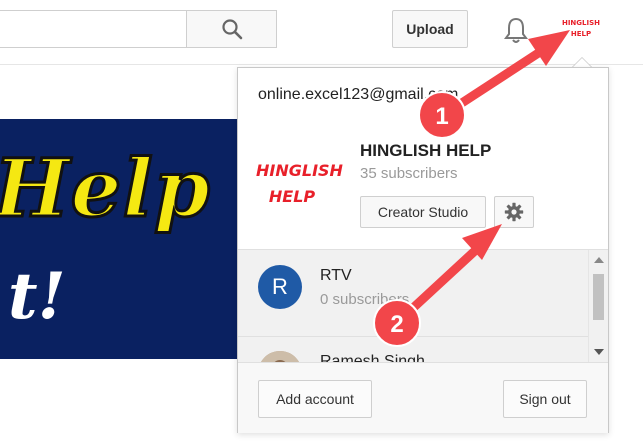 Image resolution: width=643 pixels, height=447 pixels. I want to click on accounts-scrollbar, so click(598, 306).